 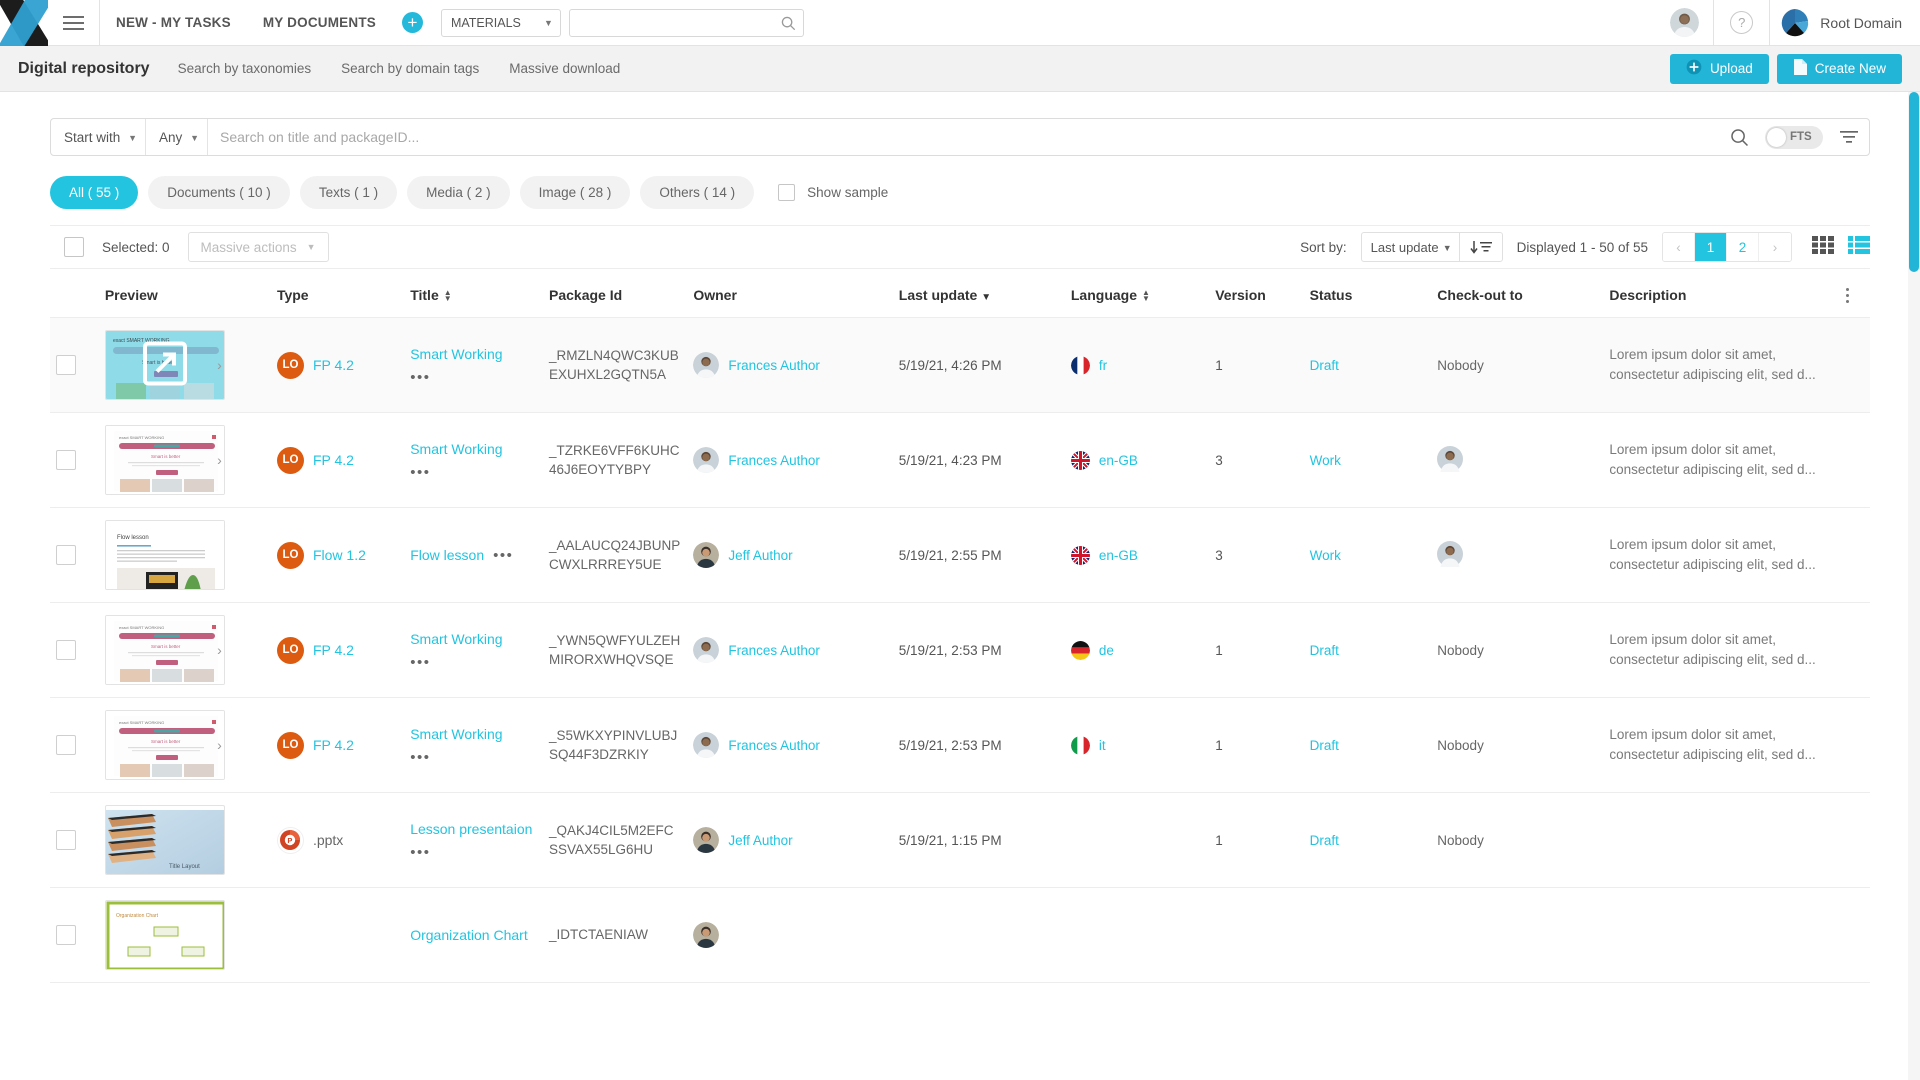 What do you see at coordinates (575, 192) in the screenshot?
I see `chip-image: Image ( 28 )` at bounding box center [575, 192].